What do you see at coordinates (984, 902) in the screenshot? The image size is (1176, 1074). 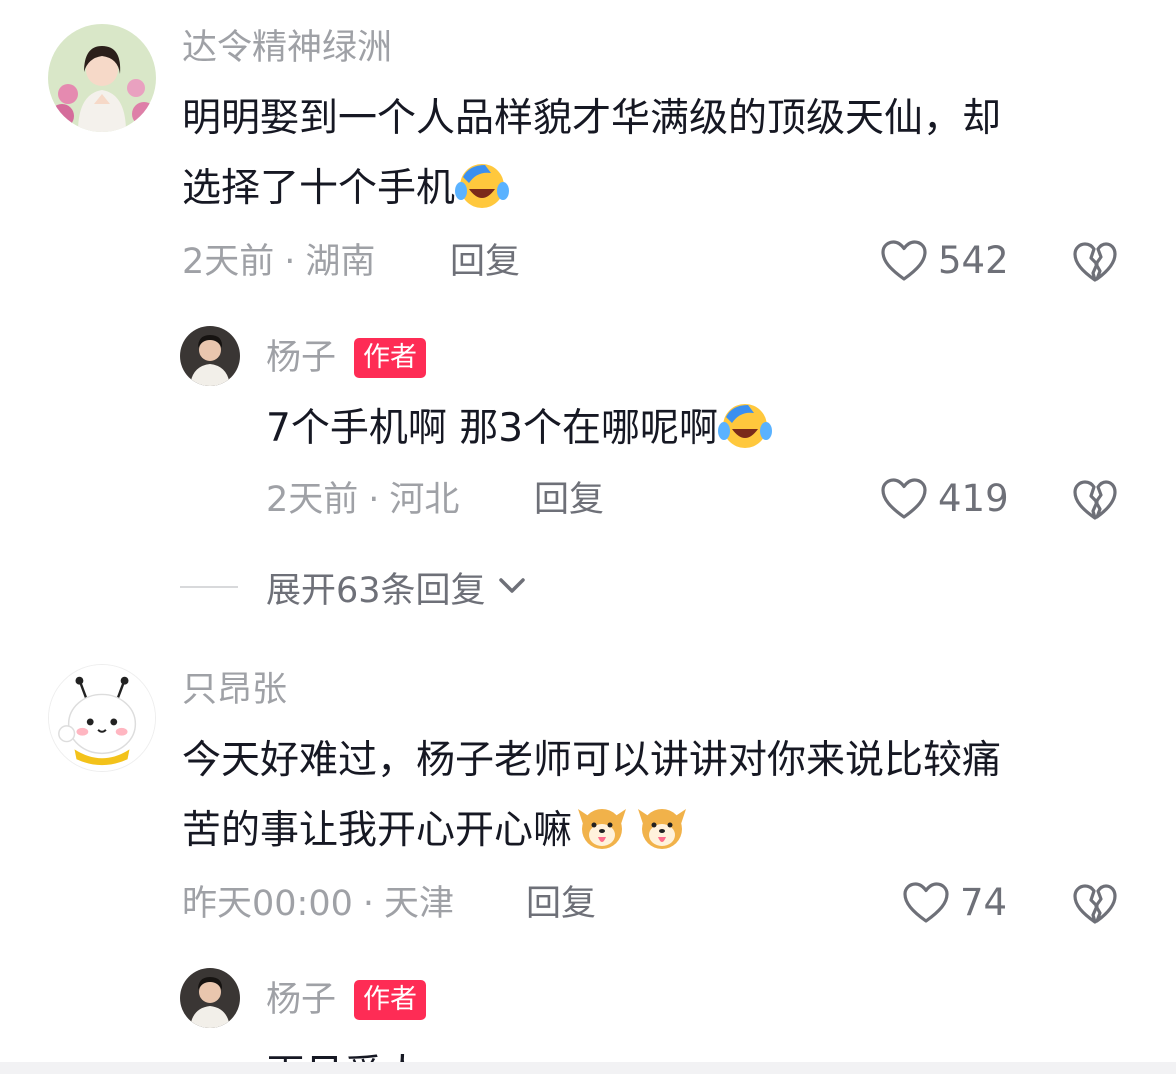 I see `like-count: 74` at bounding box center [984, 902].